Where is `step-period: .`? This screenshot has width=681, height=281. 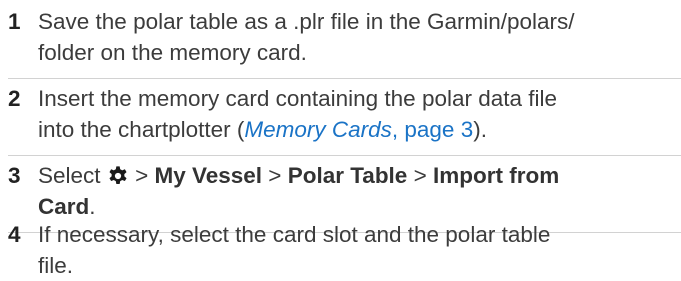 step-period: . is located at coordinates (92, 206).